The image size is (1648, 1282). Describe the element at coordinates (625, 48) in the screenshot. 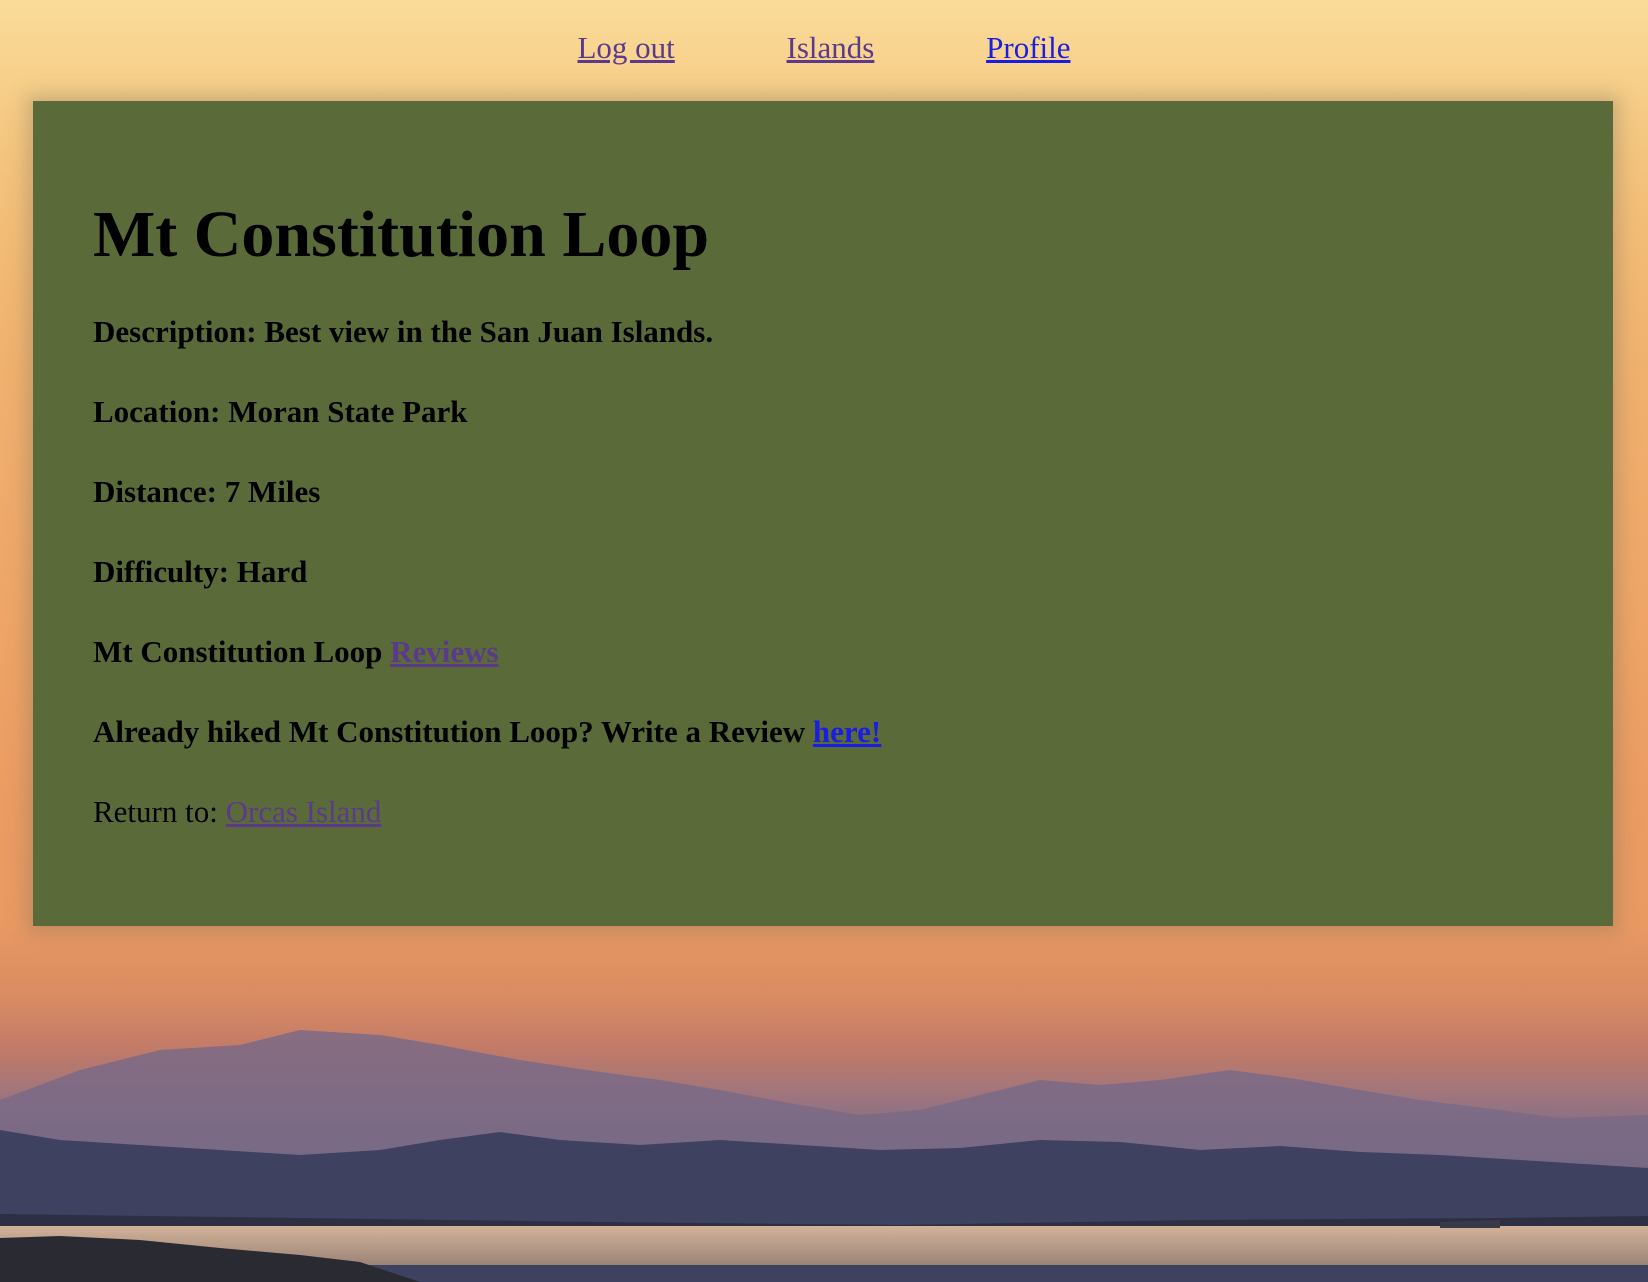

I see `nav-logout-link: Log out` at that location.